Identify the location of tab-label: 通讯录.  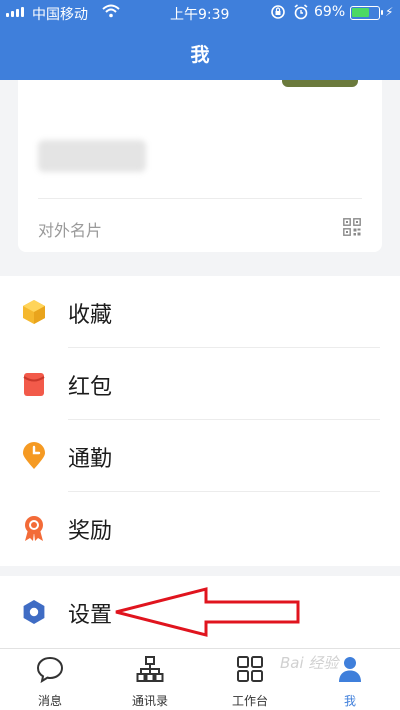
(149, 701).